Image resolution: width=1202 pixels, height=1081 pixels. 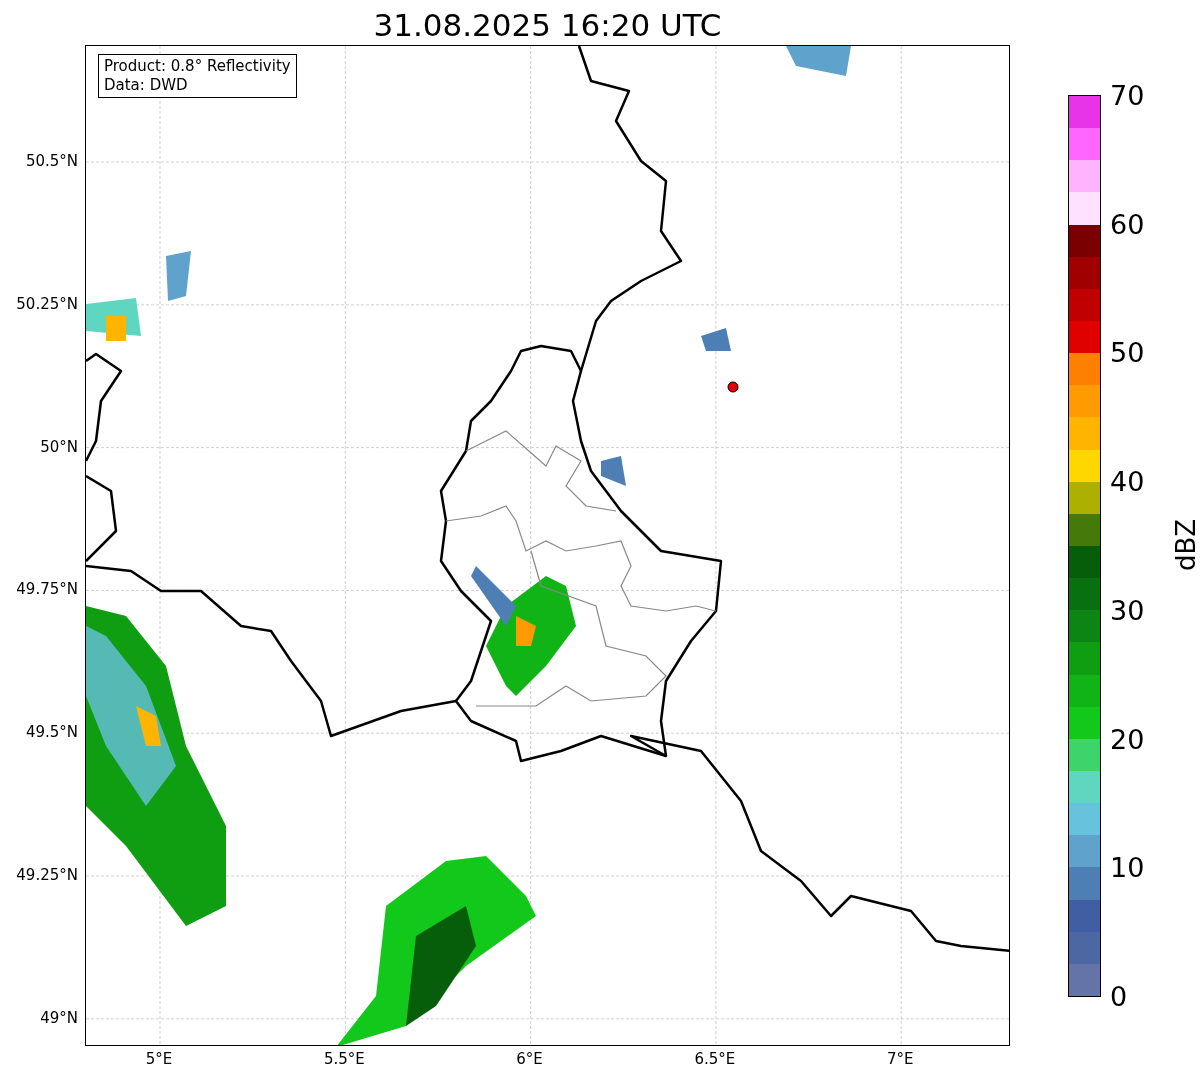 What do you see at coordinates (1127, 482) in the screenshot?
I see `colorbar-tick-label: 40` at bounding box center [1127, 482].